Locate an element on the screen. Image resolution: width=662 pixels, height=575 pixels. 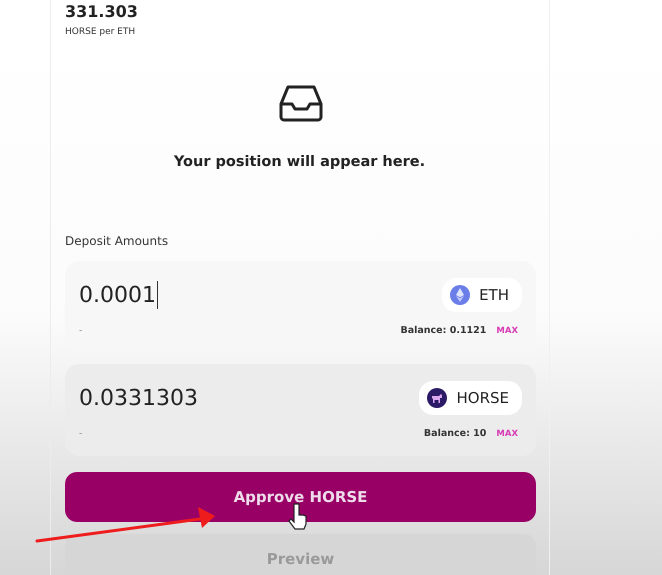
section-title: Deposit Amounts is located at coordinates (117, 241).